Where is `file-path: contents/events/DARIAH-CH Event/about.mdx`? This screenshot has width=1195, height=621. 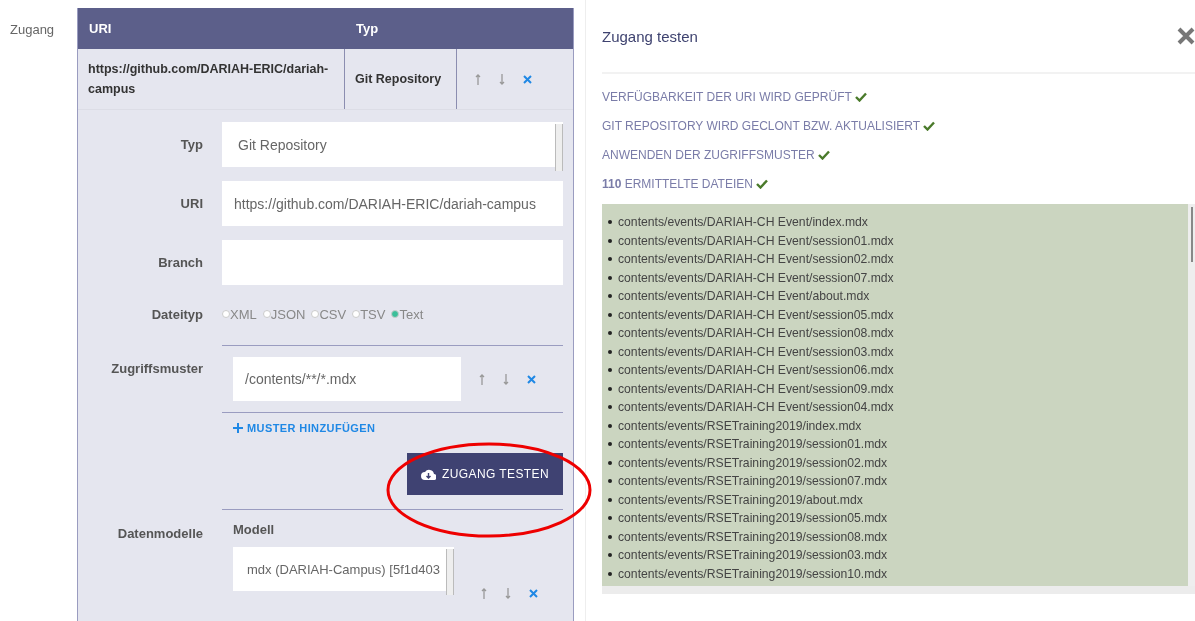
file-path: contents/events/DARIAH-CH Event/about.mdx is located at coordinates (744, 296).